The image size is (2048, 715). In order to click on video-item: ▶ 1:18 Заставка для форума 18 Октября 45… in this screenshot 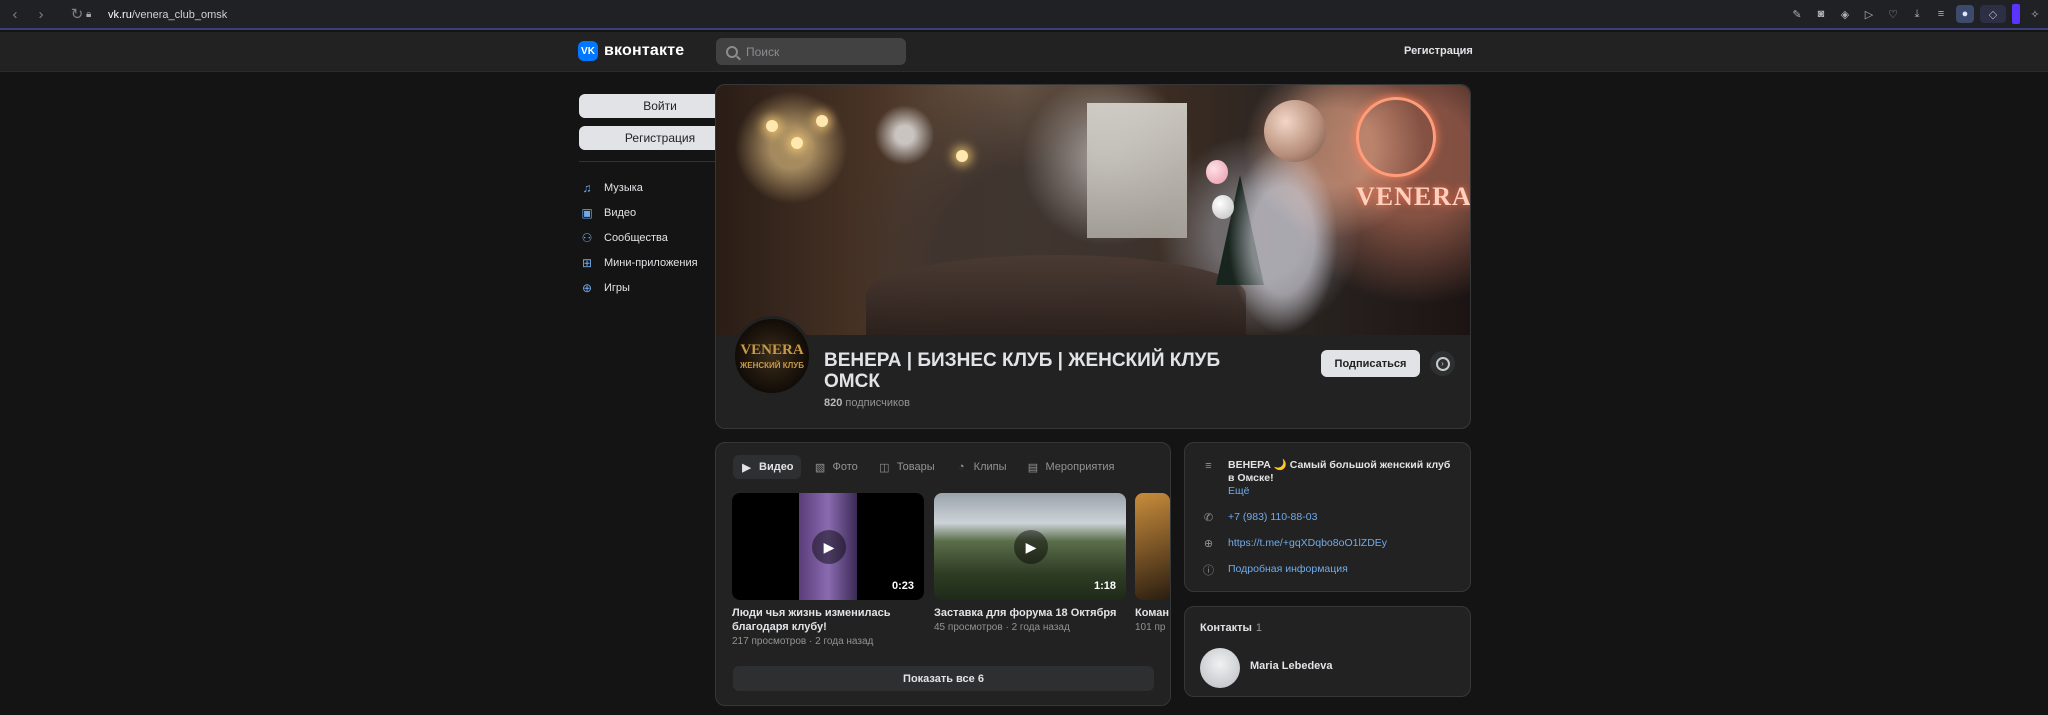, I will do `click(1030, 563)`.